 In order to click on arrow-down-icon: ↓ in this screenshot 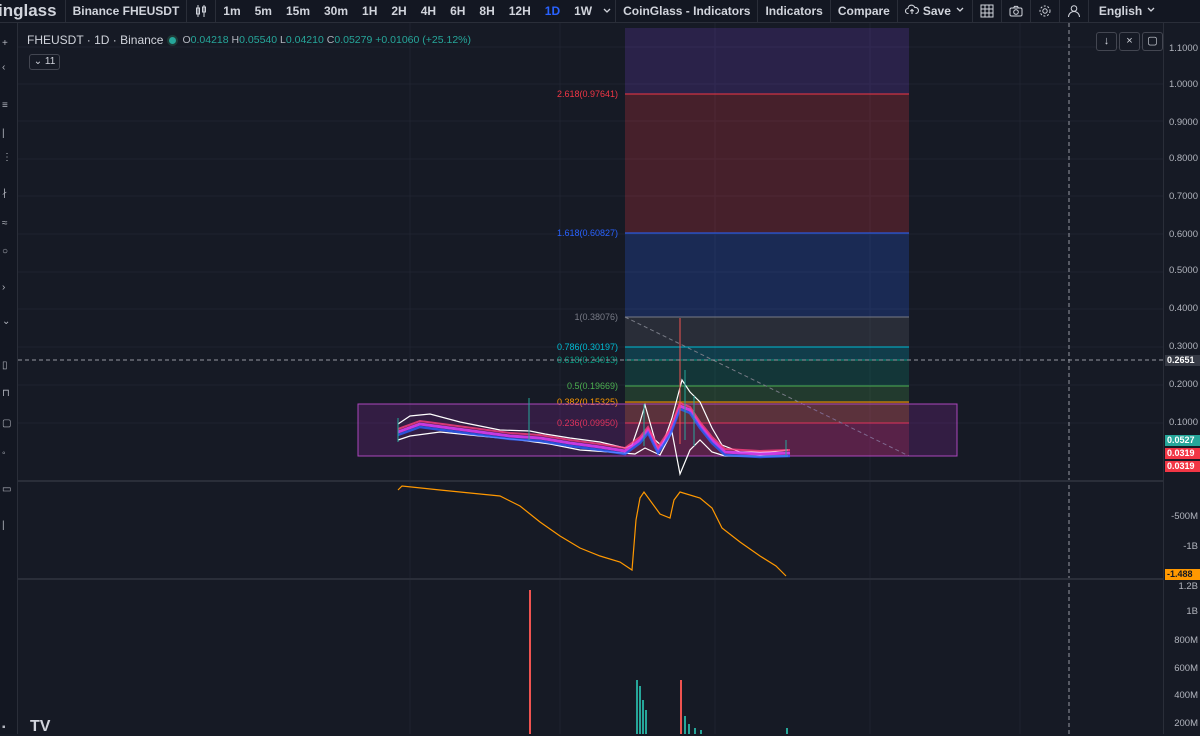, I will do `click(1106, 41)`.